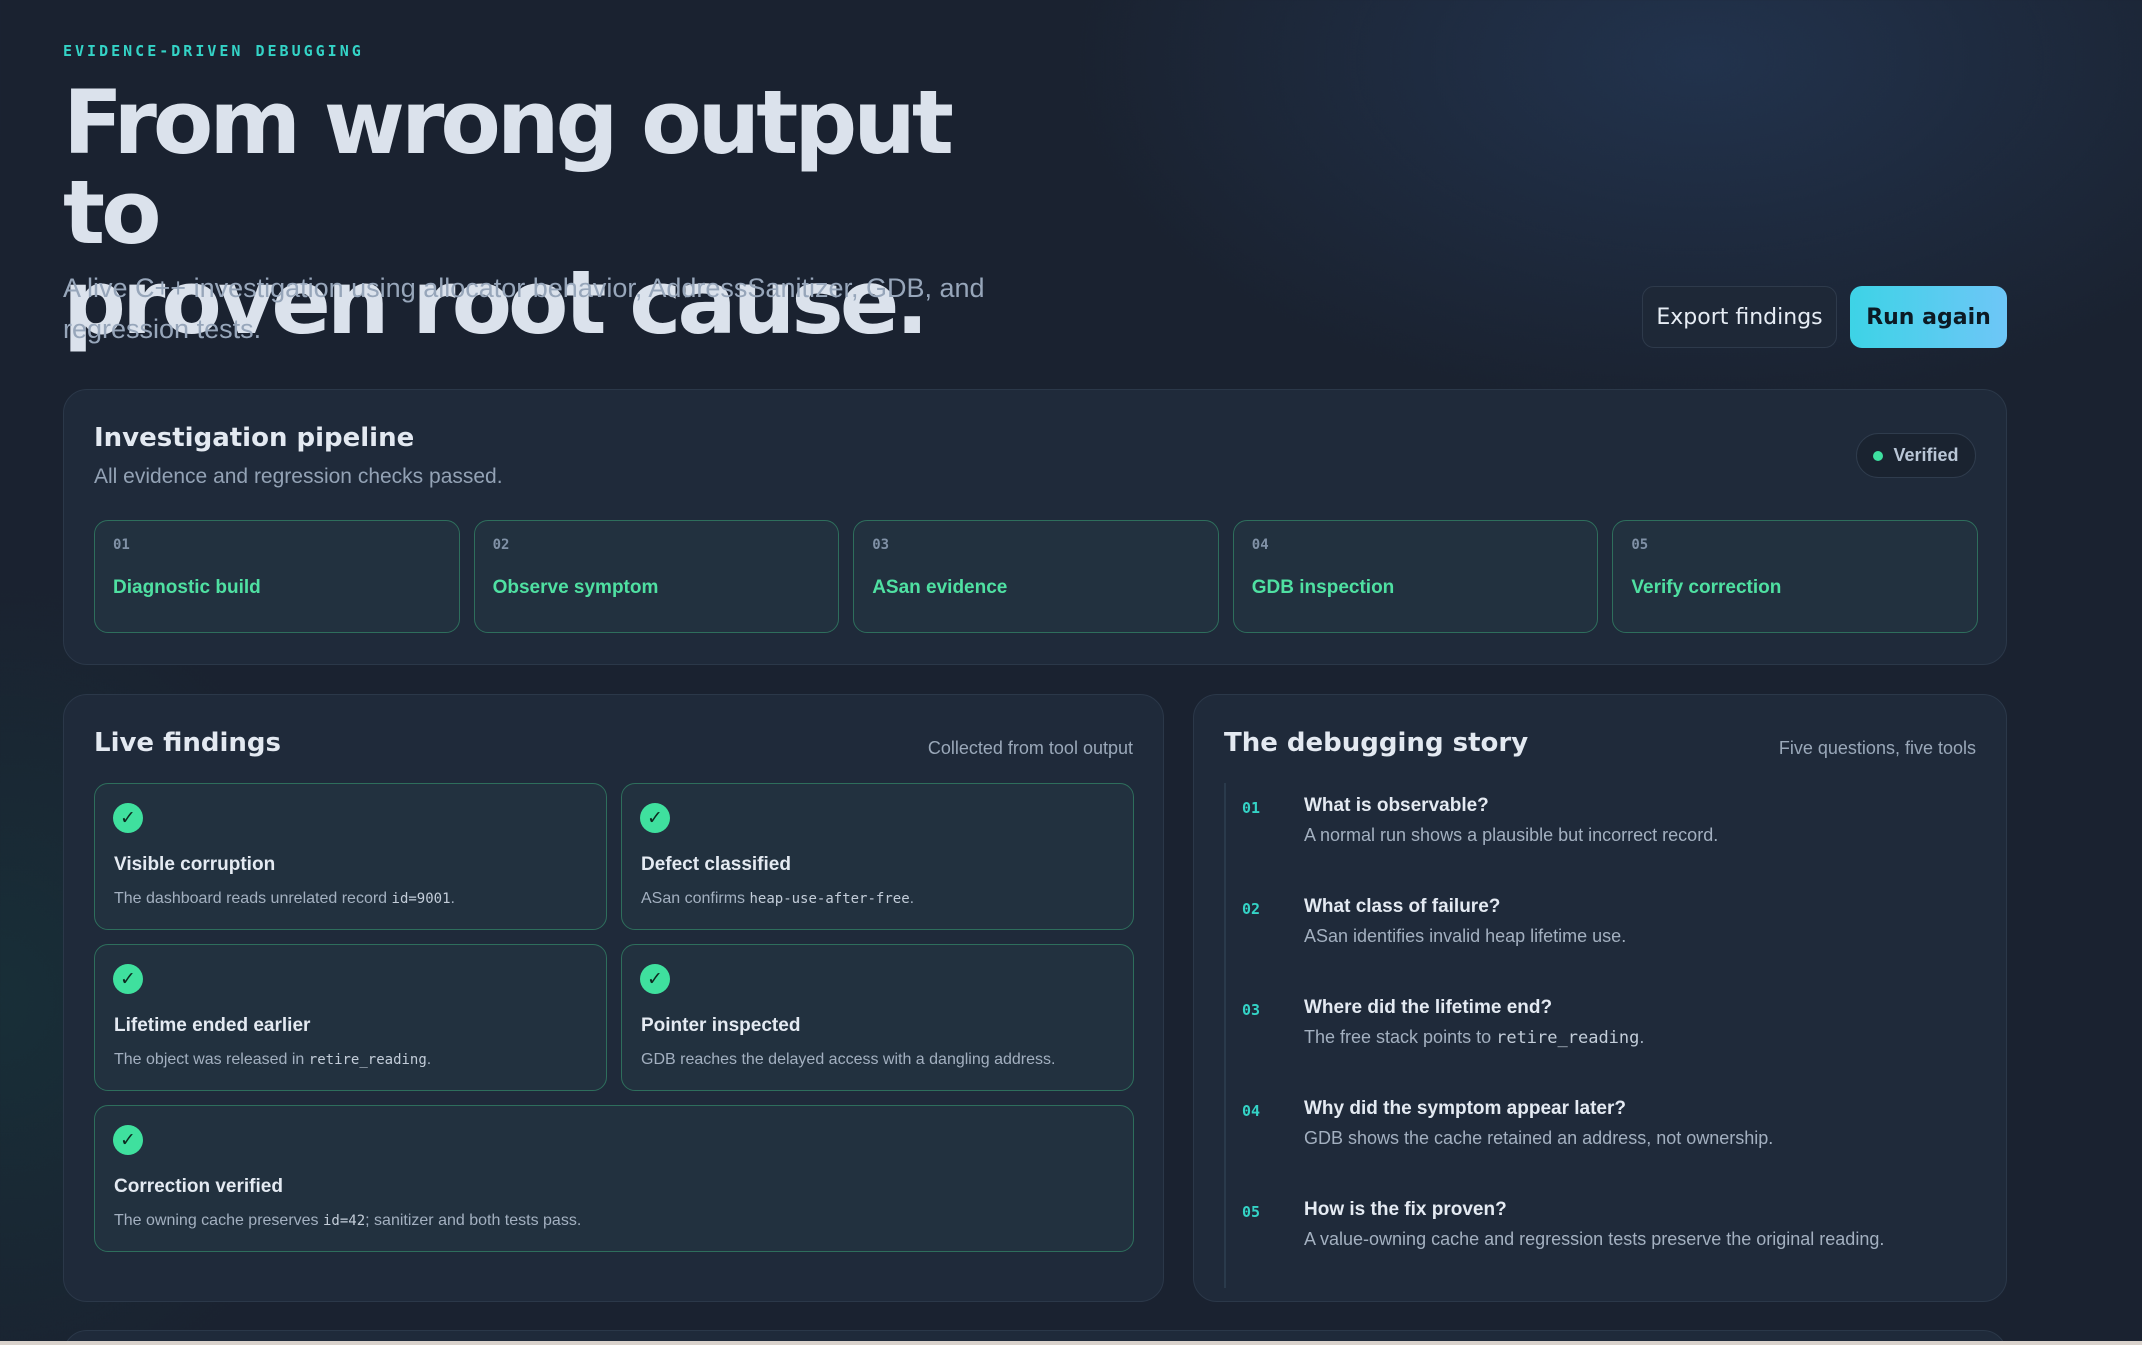 This screenshot has width=2142, height=1345. I want to click on story-number: 03, so click(1251, 1010).